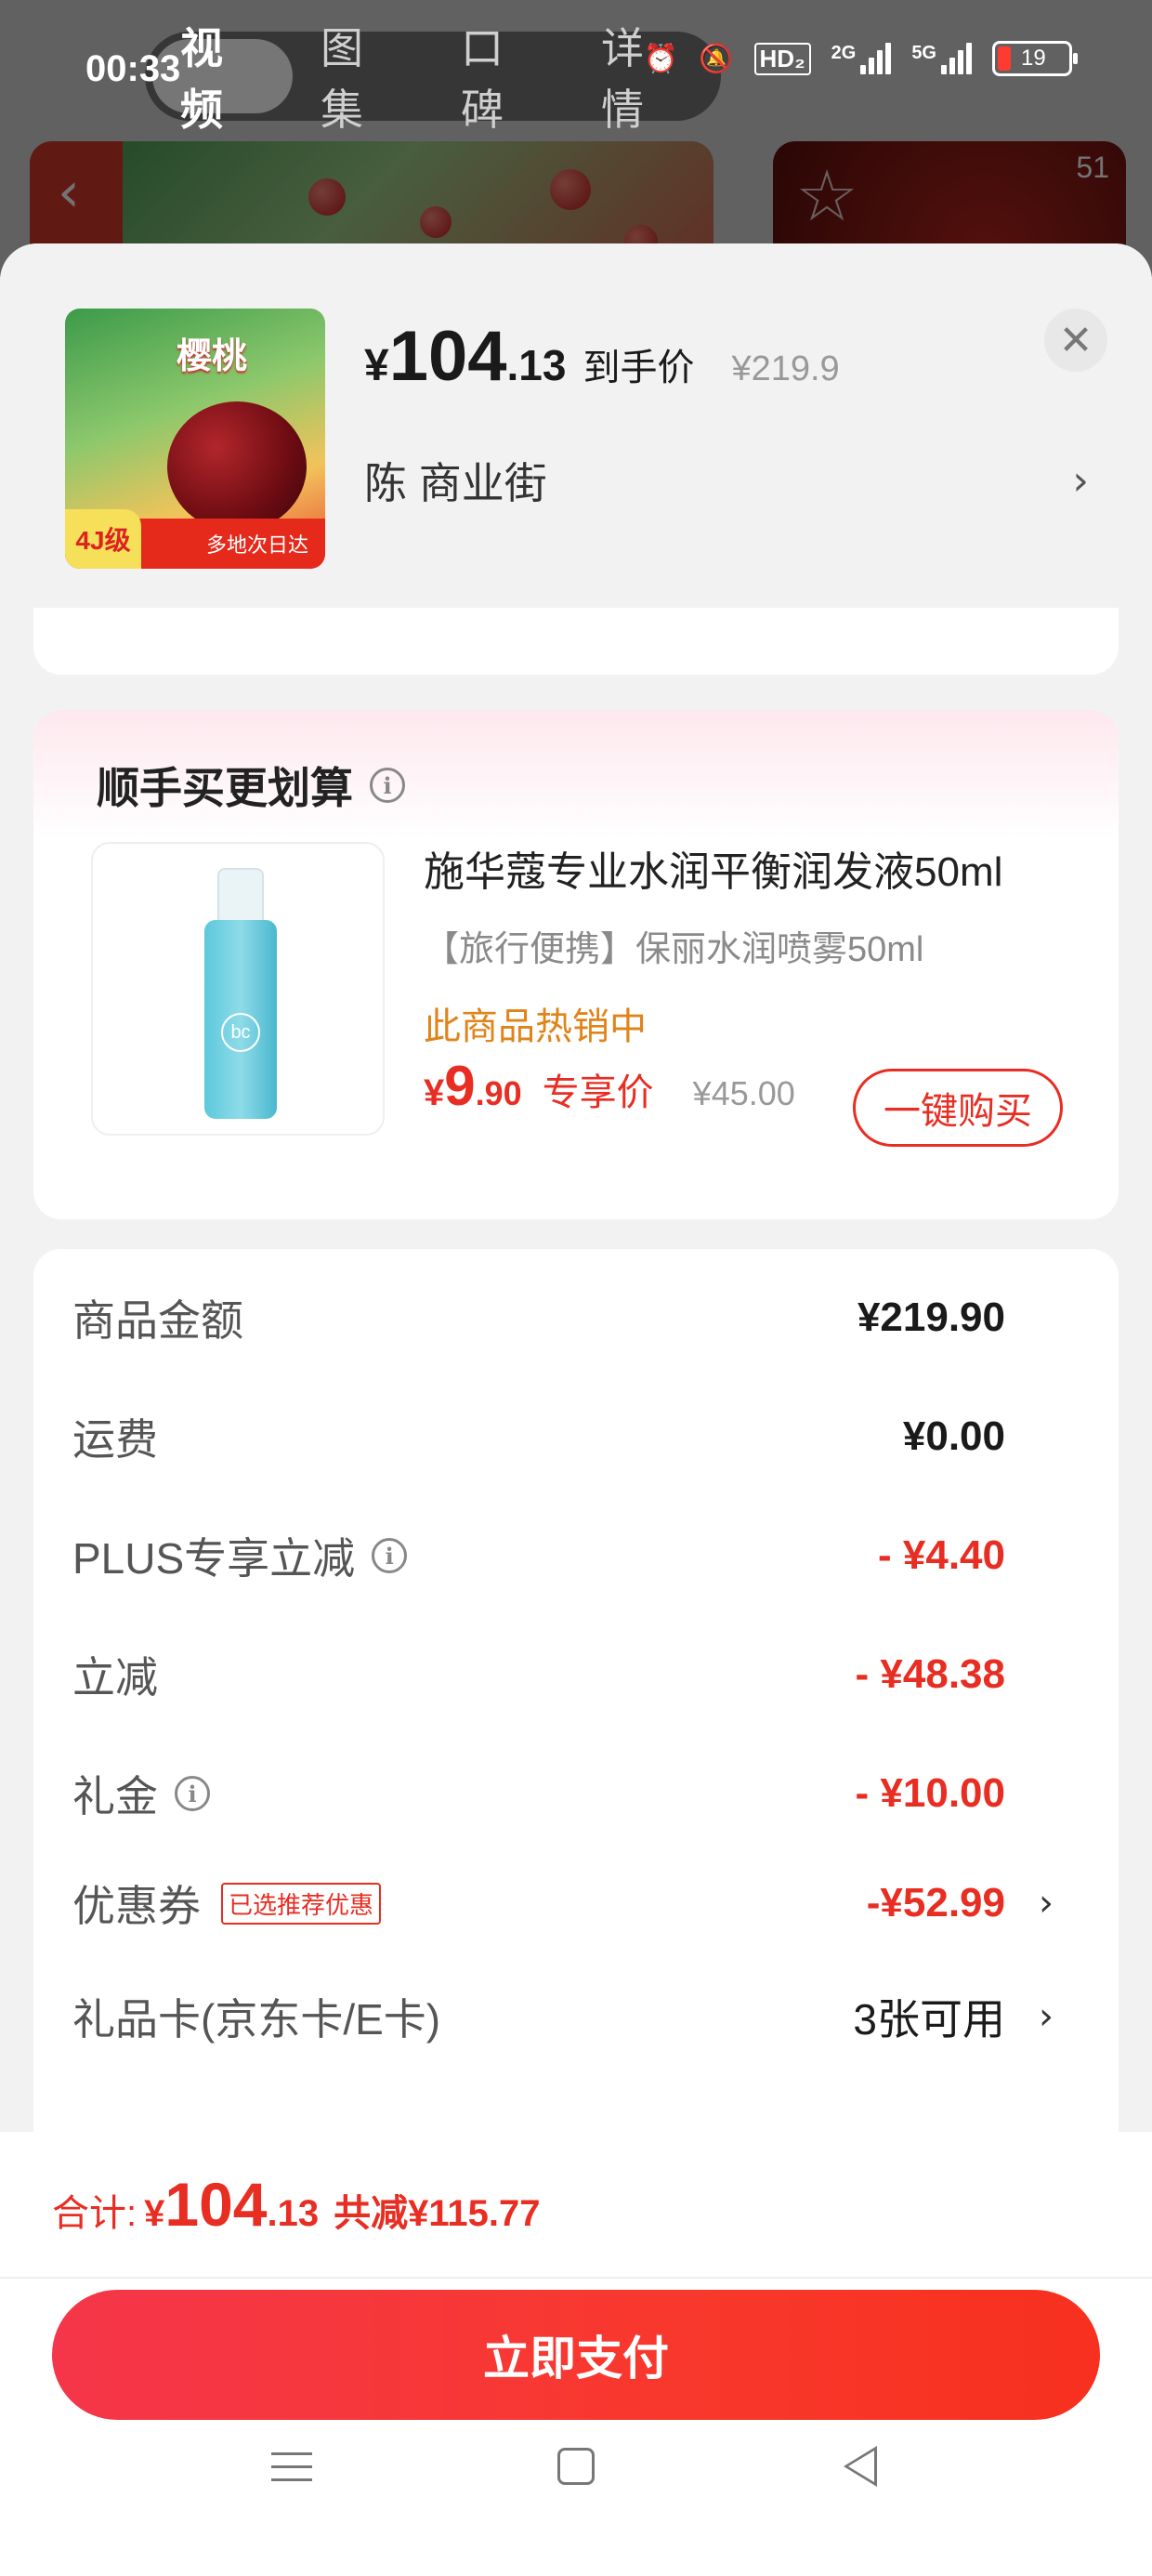 This screenshot has width=1152, height=2576. I want to click on tab-gallery: 图集, so click(363, 79).